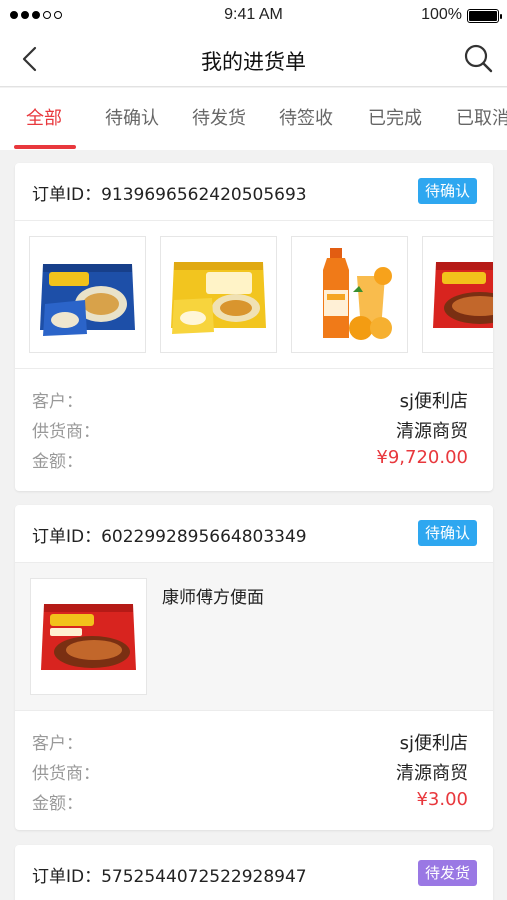  I want to click on search-icon, so click(478, 58).